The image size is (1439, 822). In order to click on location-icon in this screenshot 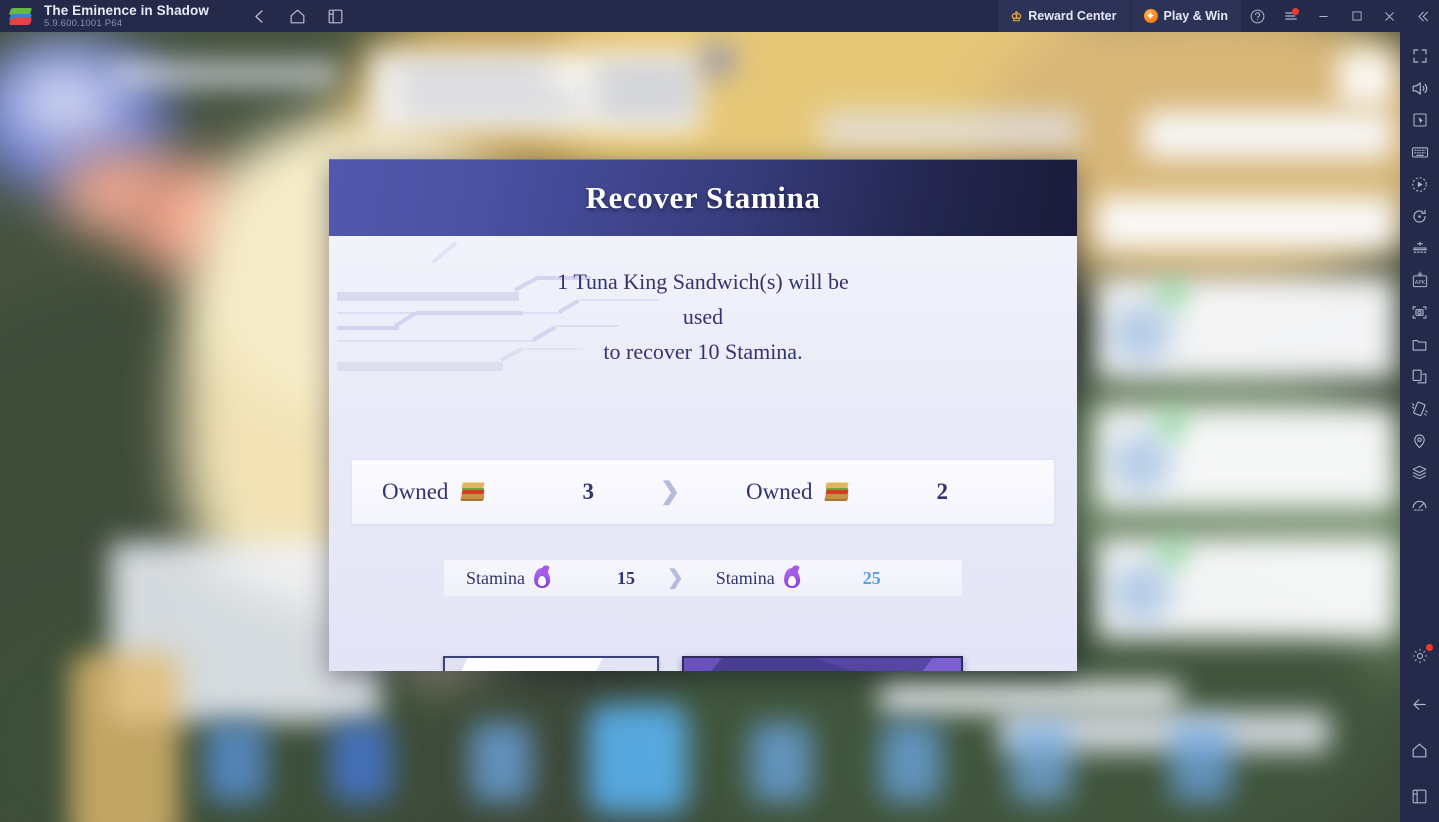, I will do `click(1420, 440)`.